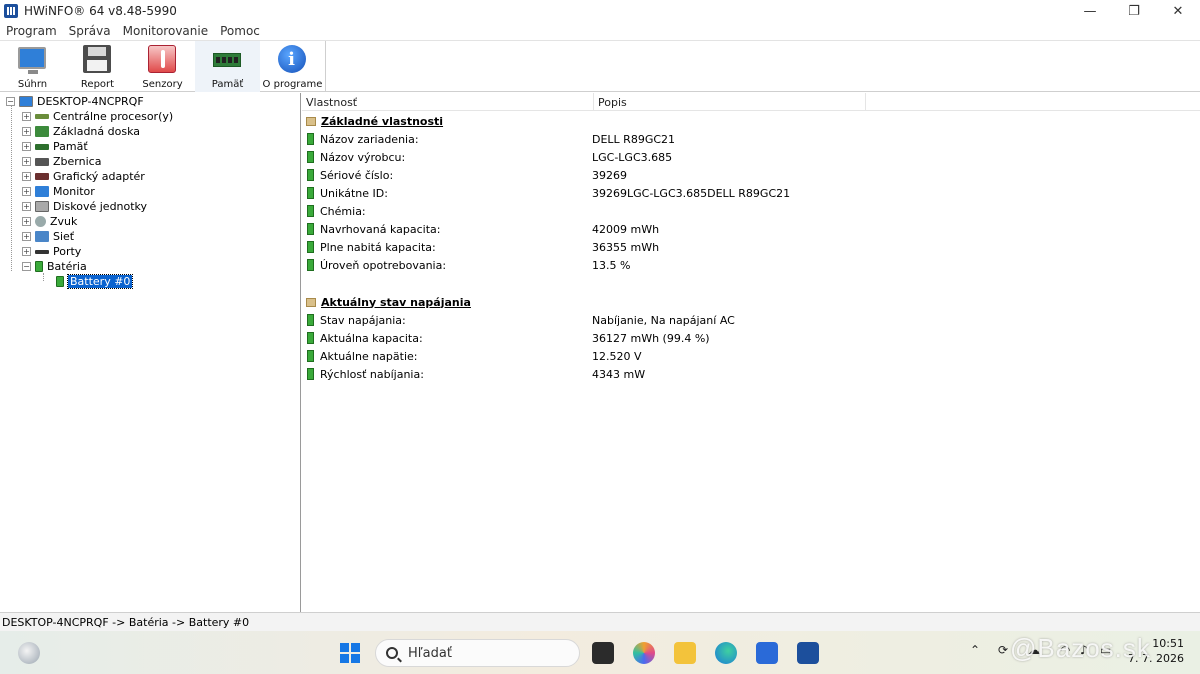  What do you see at coordinates (11, 11) in the screenshot?
I see `hwinfo-app-icon` at bounding box center [11, 11].